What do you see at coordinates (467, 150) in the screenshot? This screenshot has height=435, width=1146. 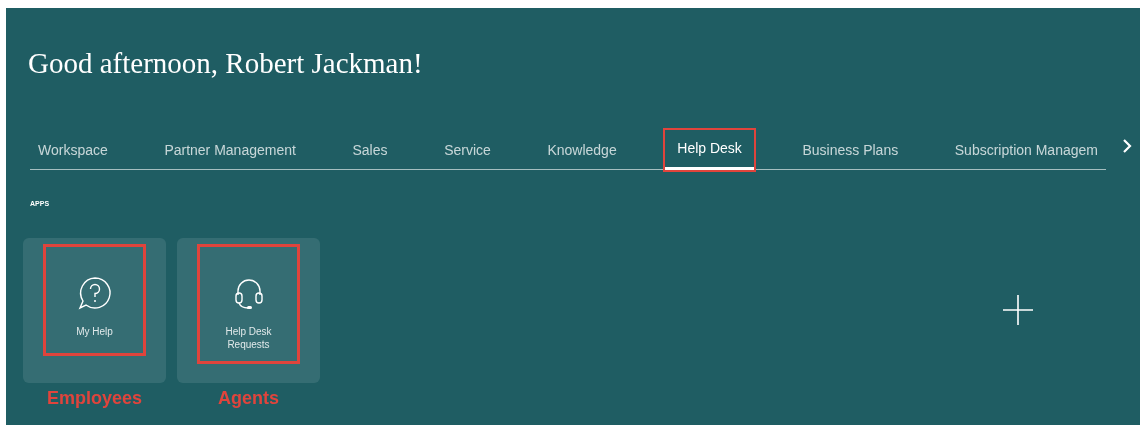 I see `nav-tab: Service` at bounding box center [467, 150].